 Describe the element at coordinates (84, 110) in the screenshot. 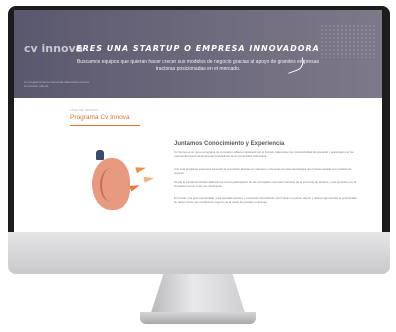

I see `section-eyebrow: LÍNEA DE NEGOCIO` at that location.